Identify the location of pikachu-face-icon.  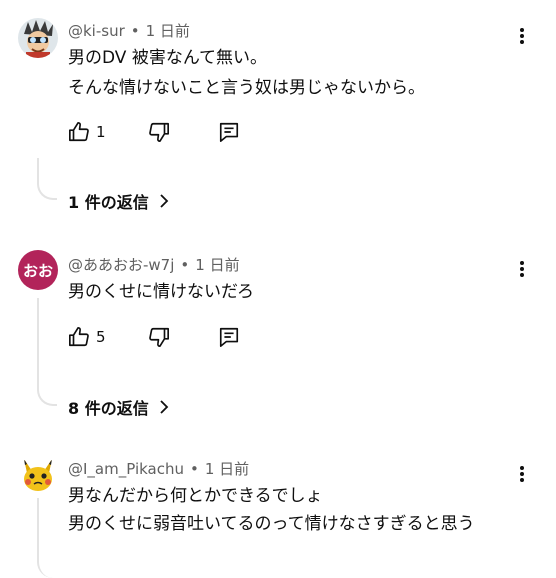
(38, 475).